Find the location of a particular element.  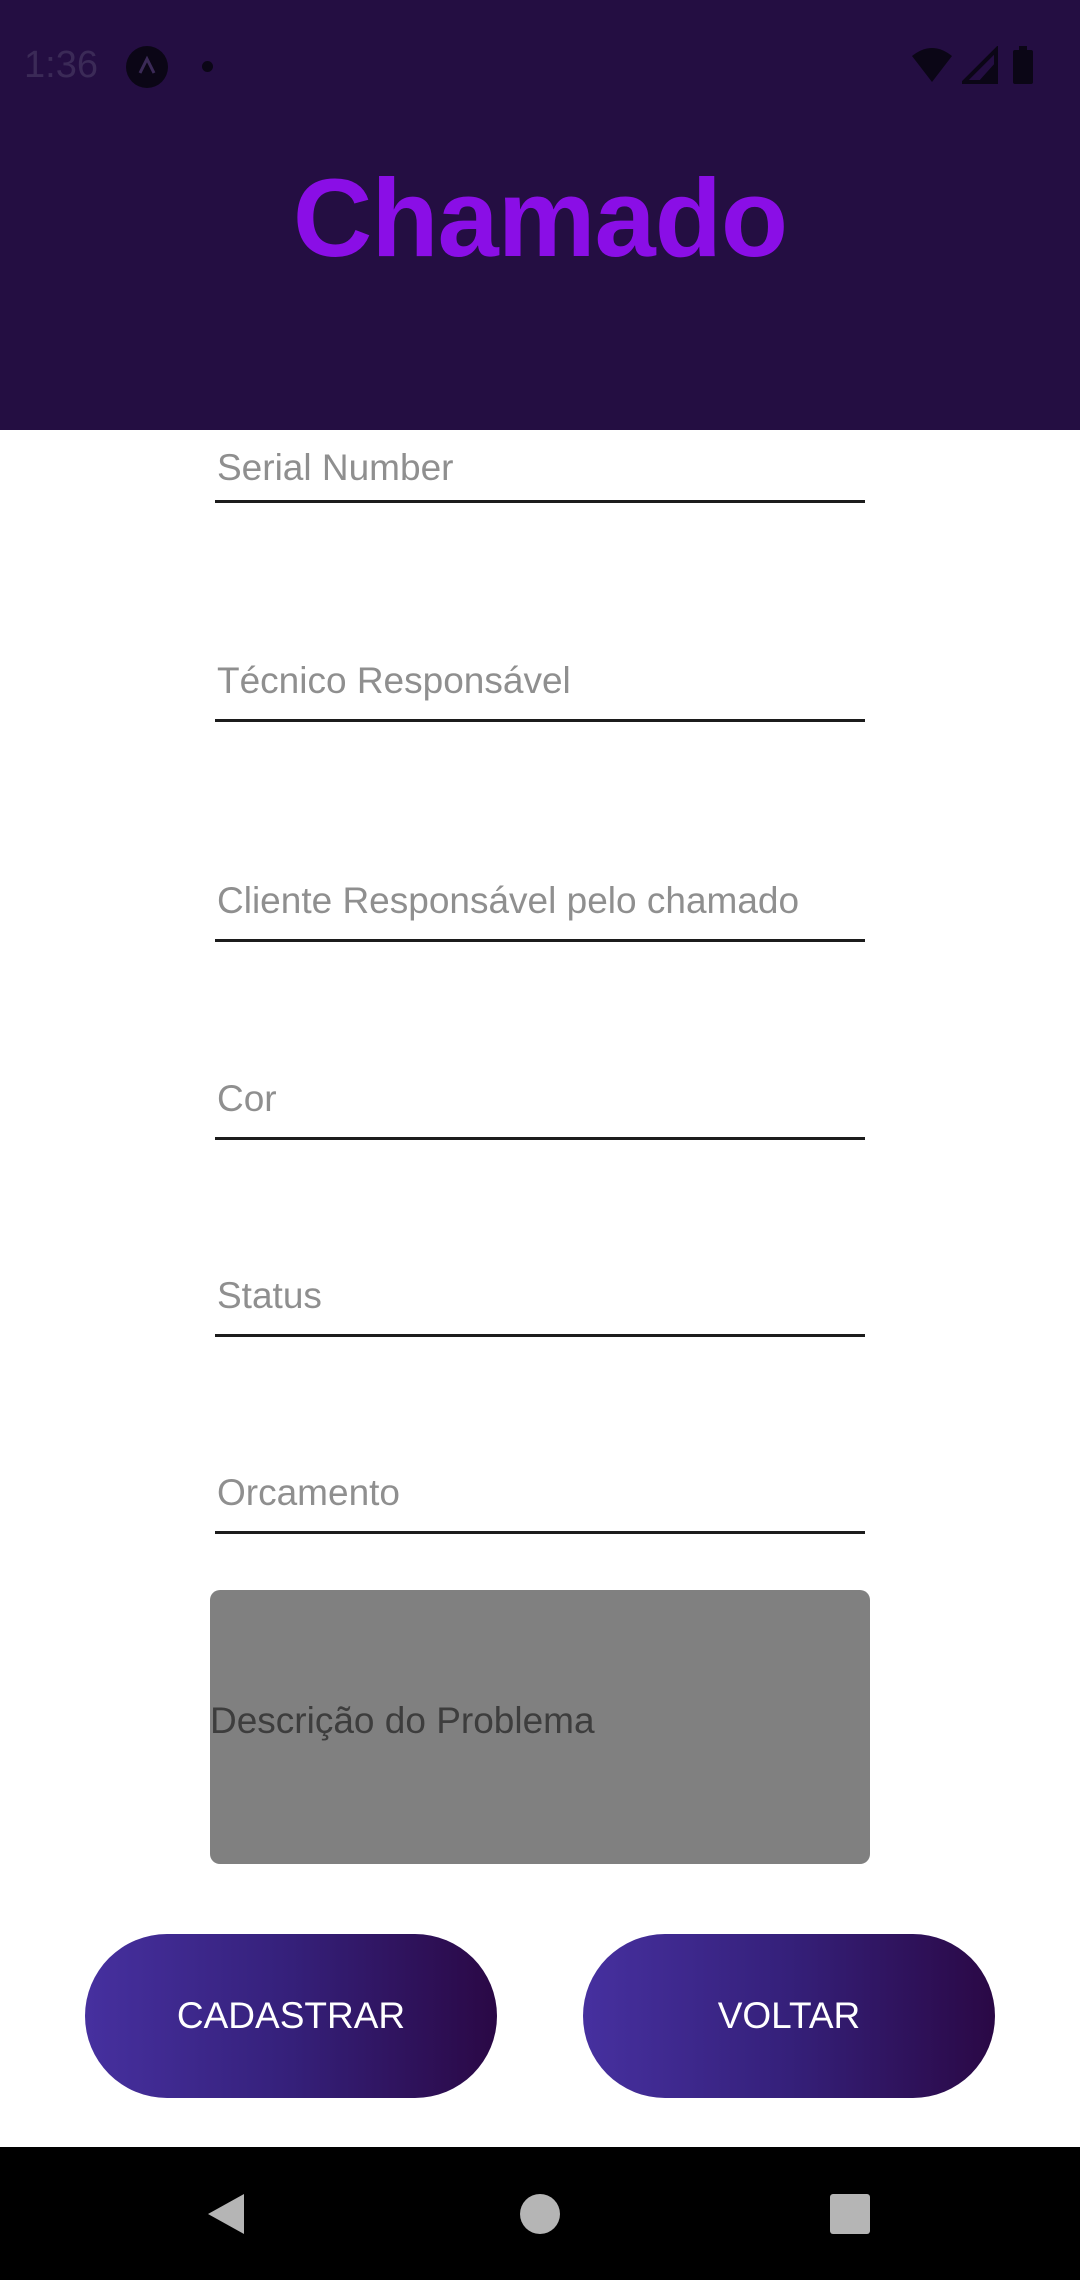

descricao-problema-input is located at coordinates (540, 1730).